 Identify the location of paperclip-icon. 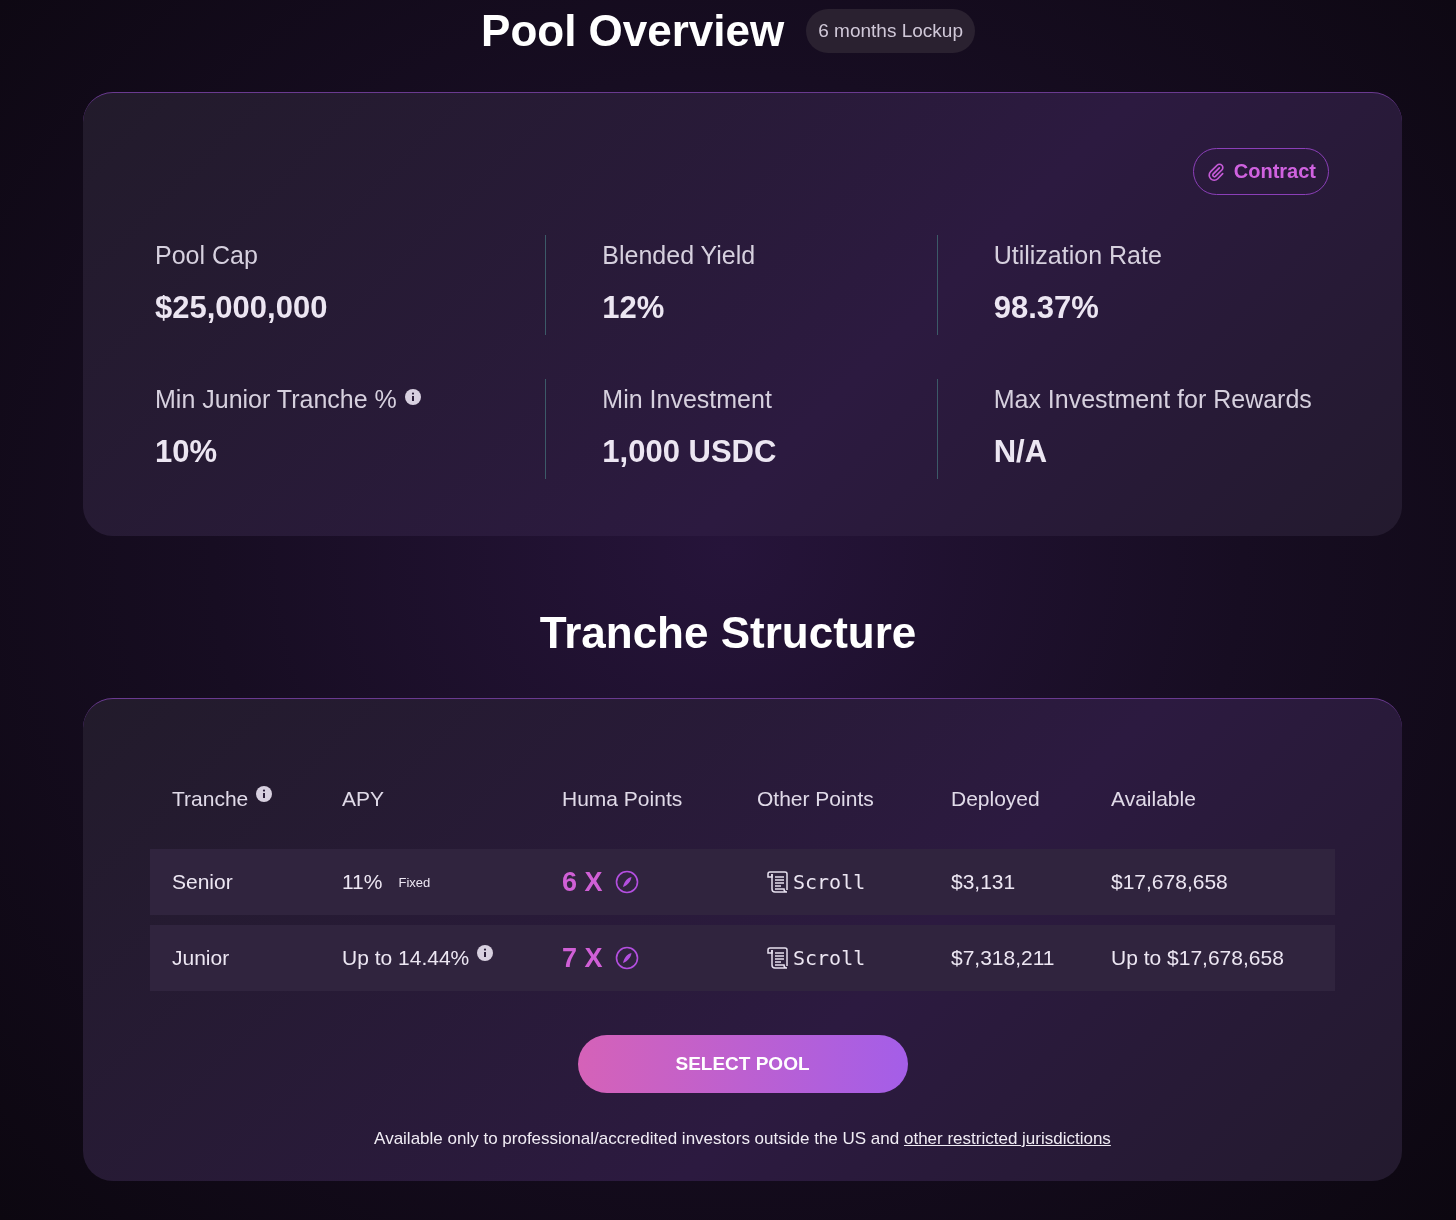
(1215, 171).